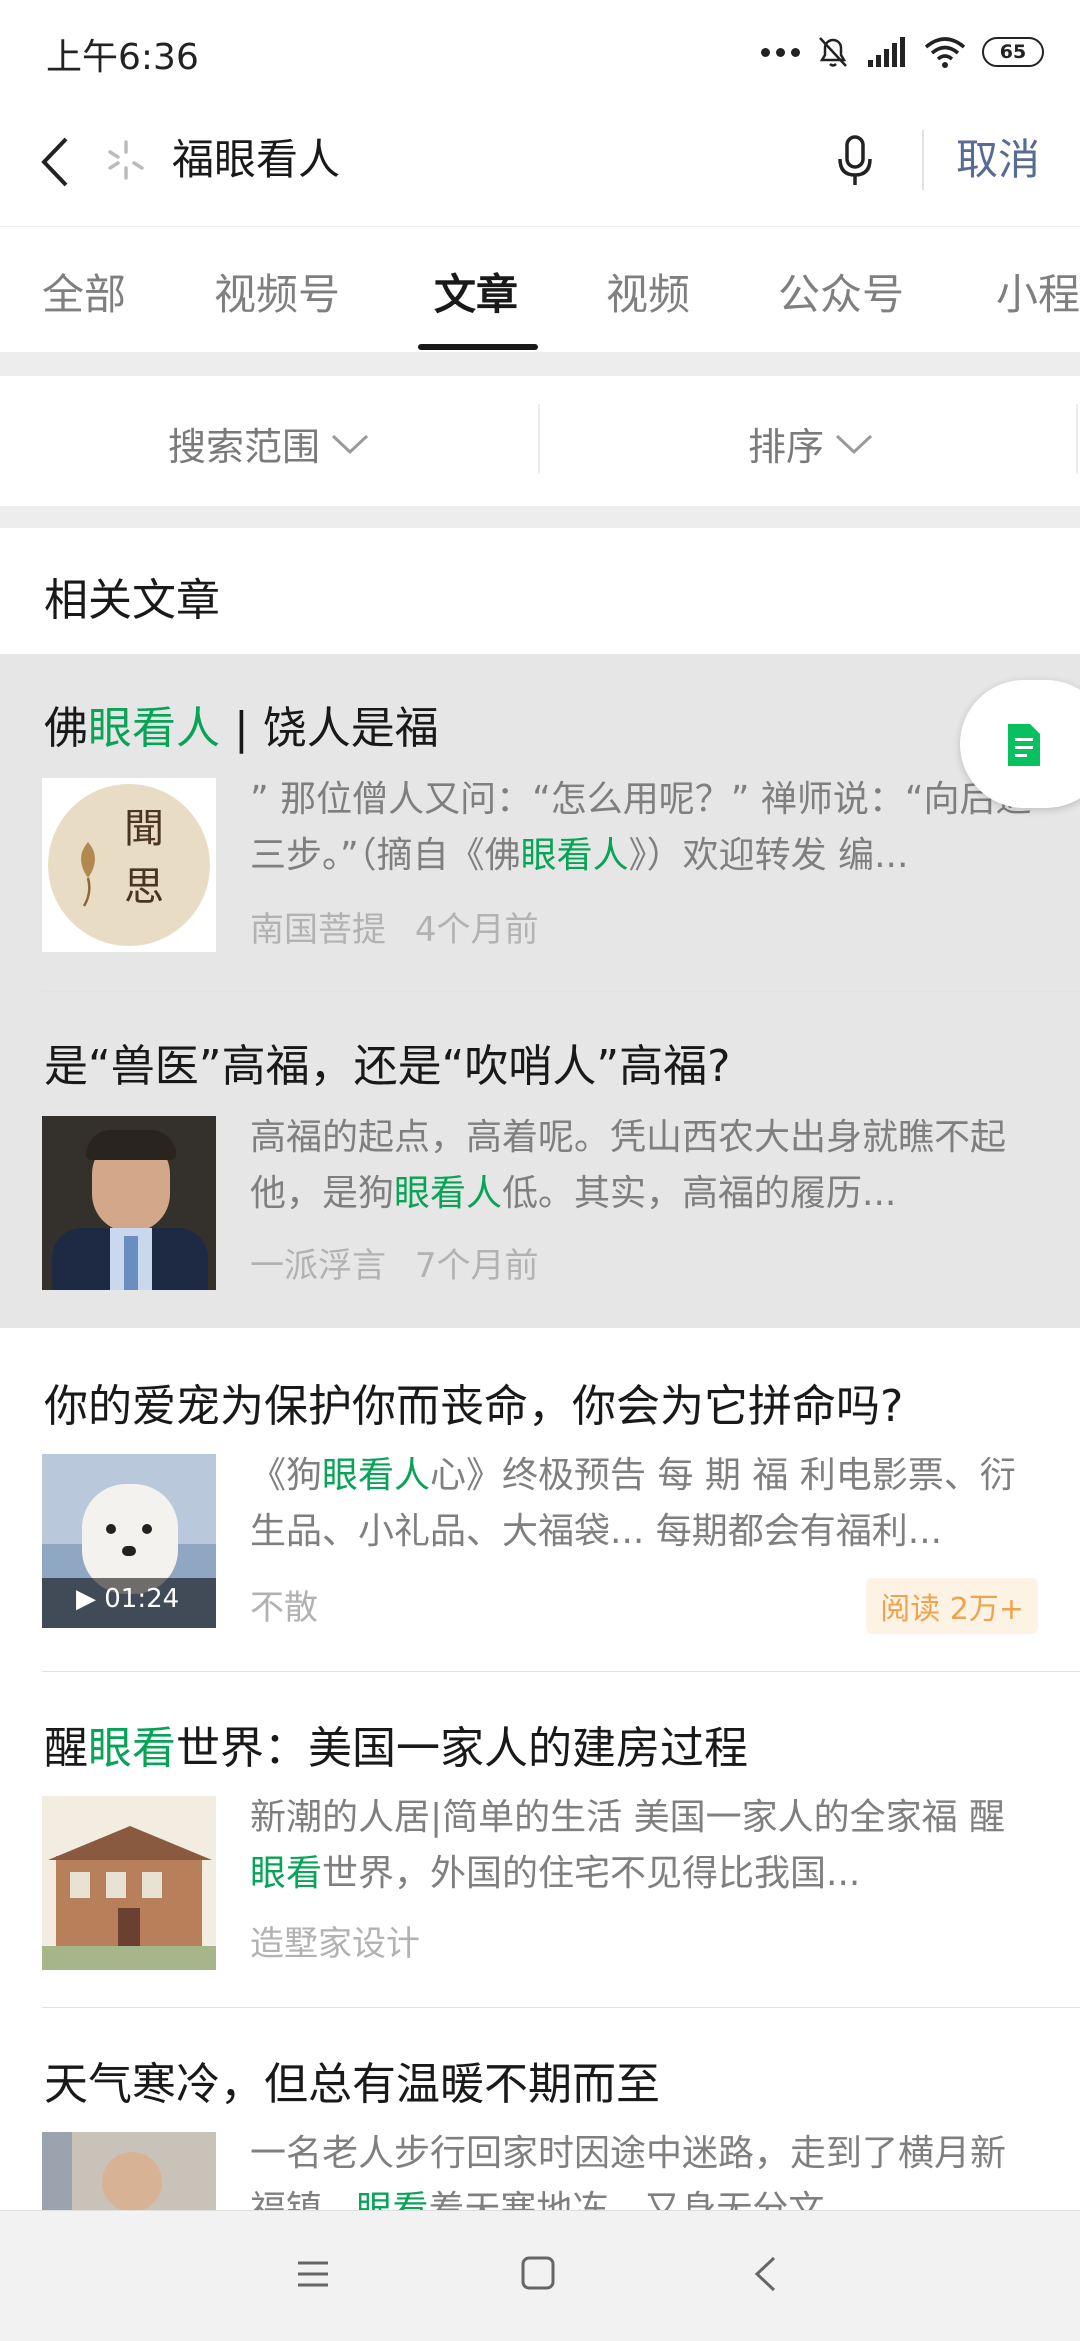 The width and height of the screenshot is (1080, 2341). What do you see at coordinates (66, 728) in the screenshot?
I see `text-run: 佛` at bounding box center [66, 728].